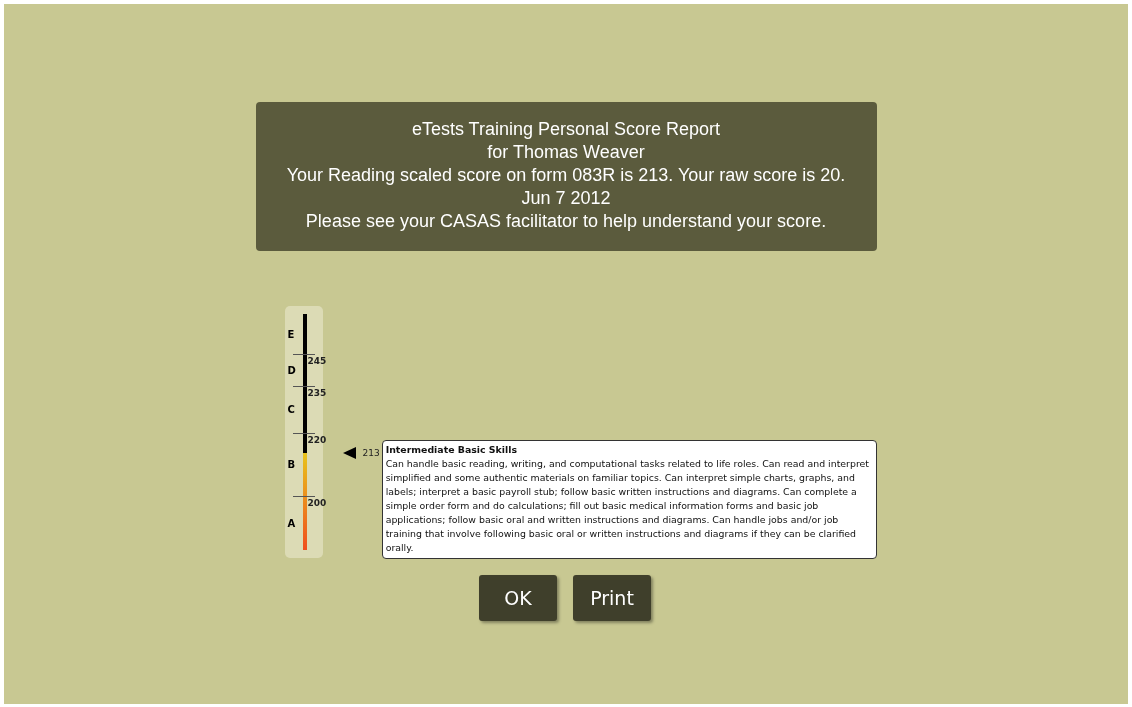 The width and height of the screenshot is (1132, 707). What do you see at coordinates (317, 503) in the screenshot?
I see `tick-label: 200` at bounding box center [317, 503].